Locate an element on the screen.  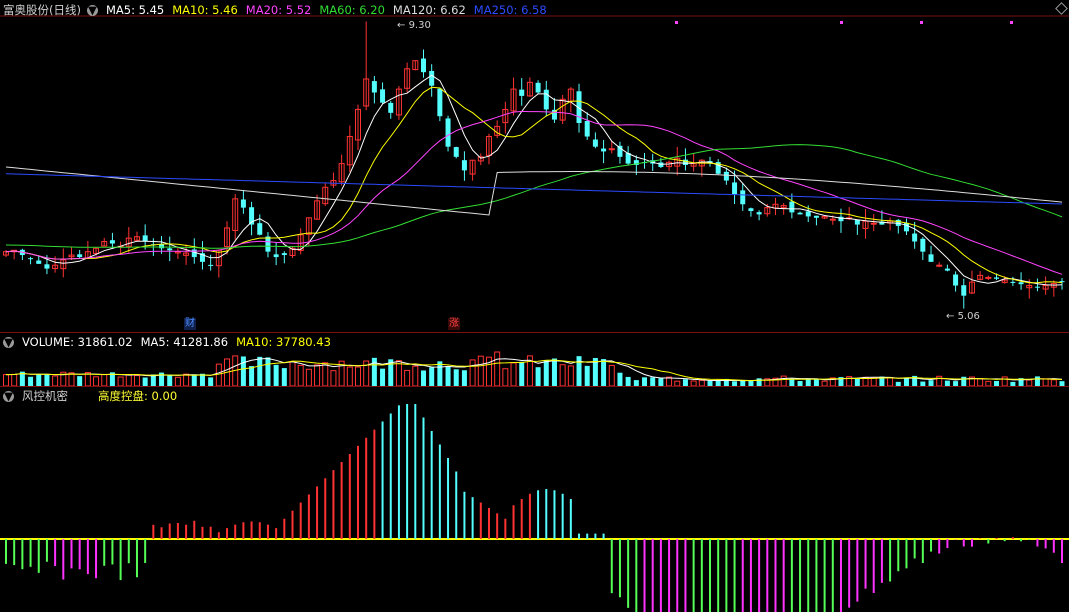
low-price-label: ← 5.06 is located at coordinates (963, 316).